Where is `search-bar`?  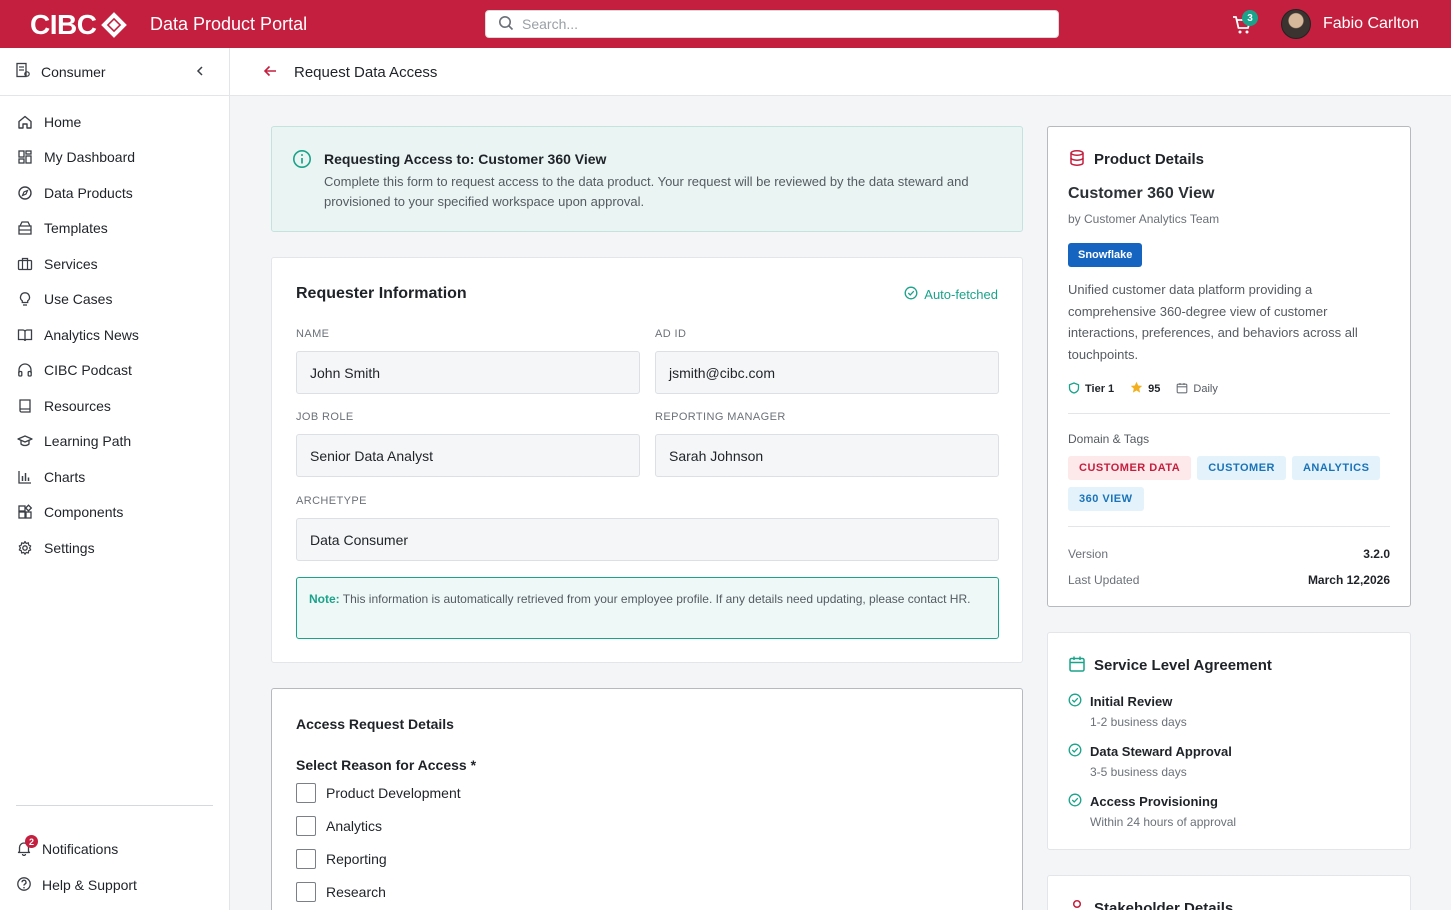
search-bar is located at coordinates (772, 24).